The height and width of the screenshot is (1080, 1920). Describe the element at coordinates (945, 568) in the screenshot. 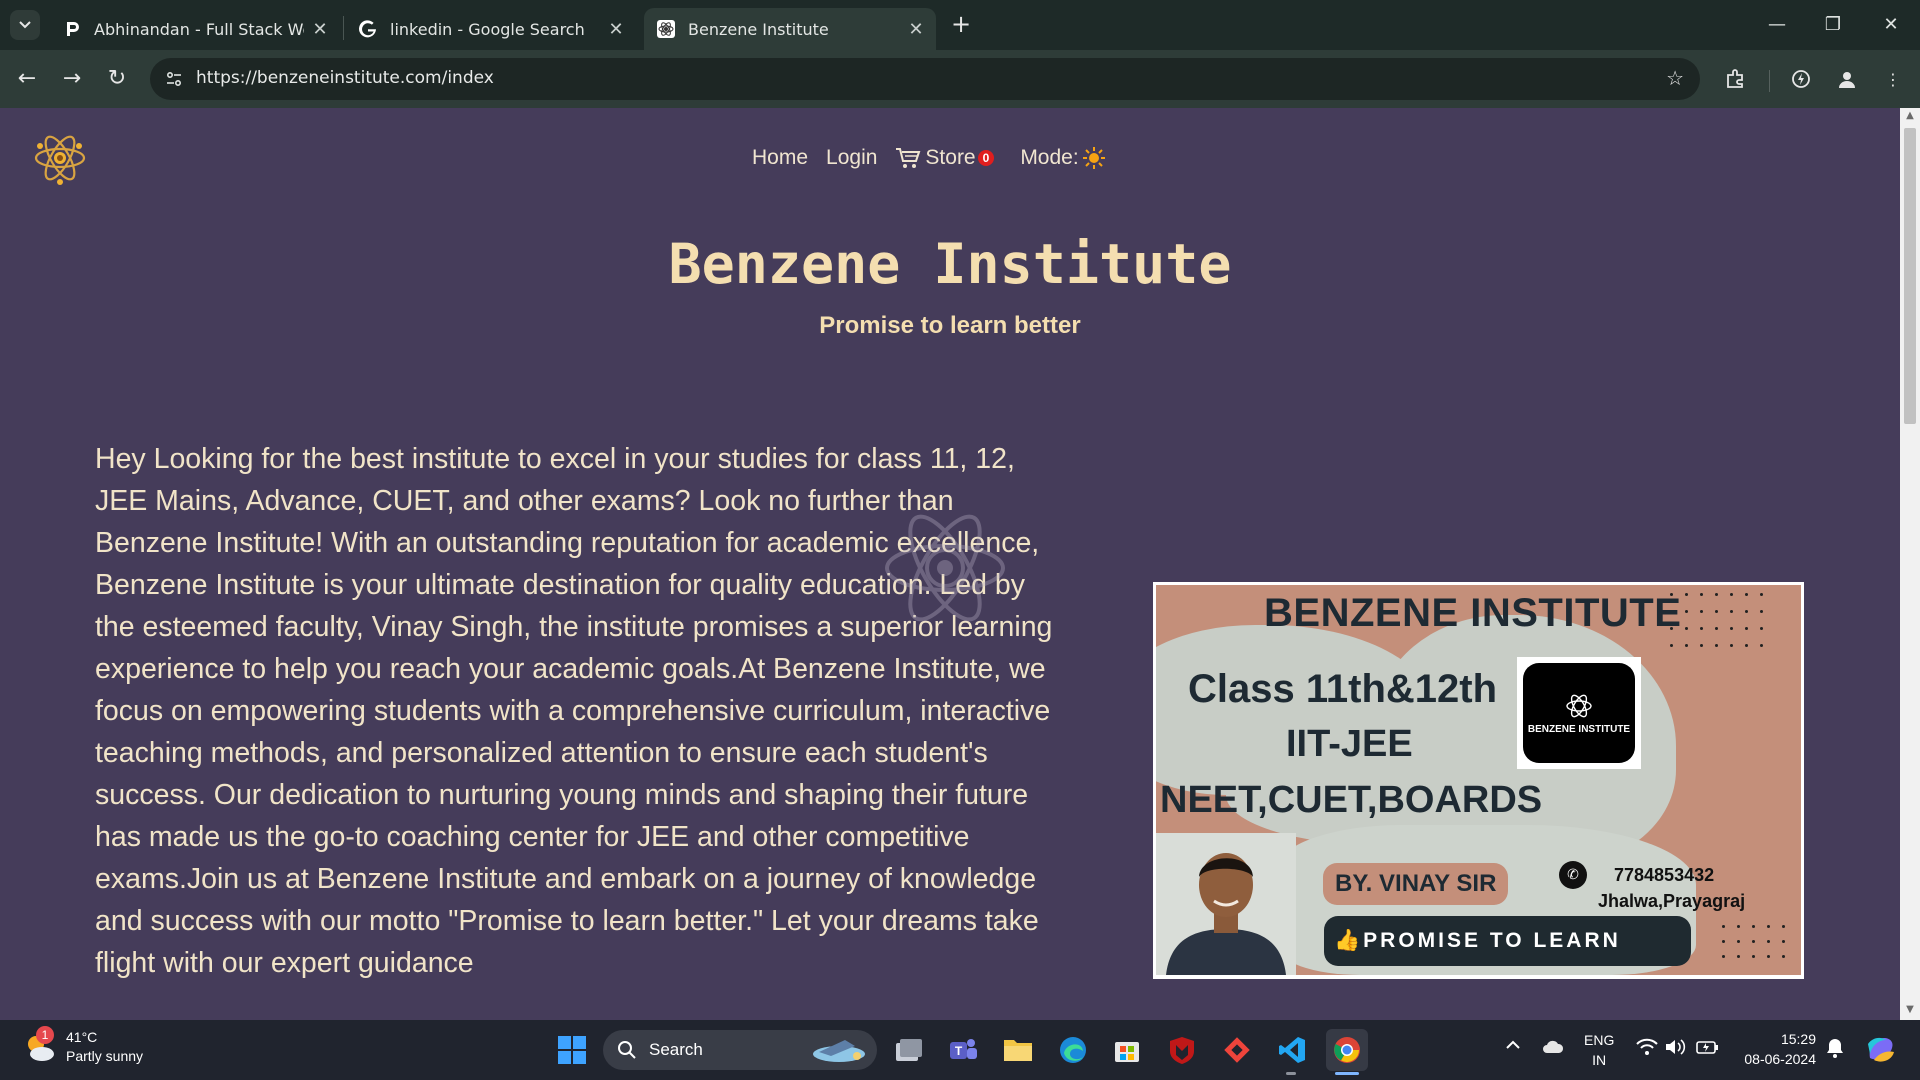

I see `atom-watermark-icon` at that location.